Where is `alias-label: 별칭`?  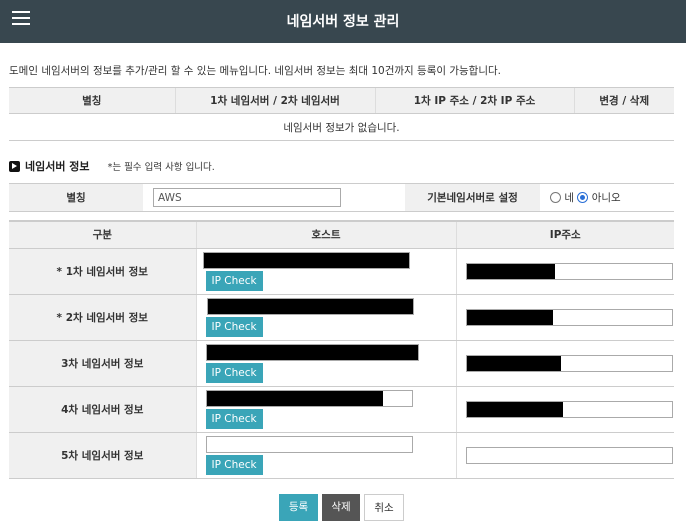
alias-label: 별칭 is located at coordinates (76, 197).